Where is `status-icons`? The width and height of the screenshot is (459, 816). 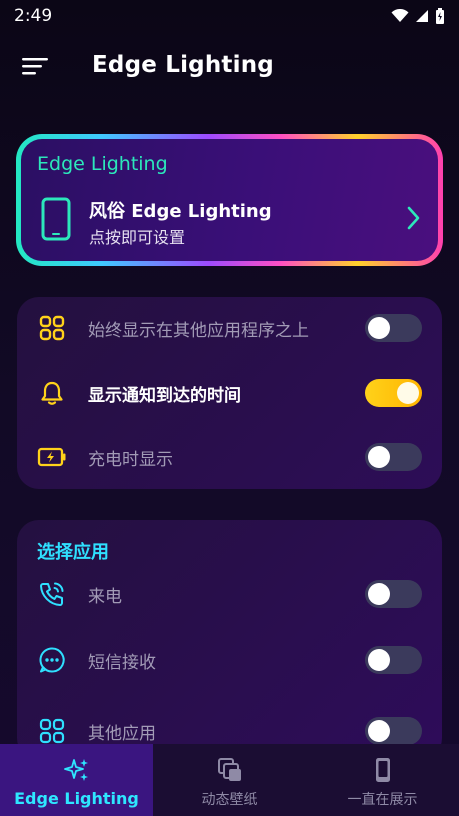
status-icons is located at coordinates (418, 16).